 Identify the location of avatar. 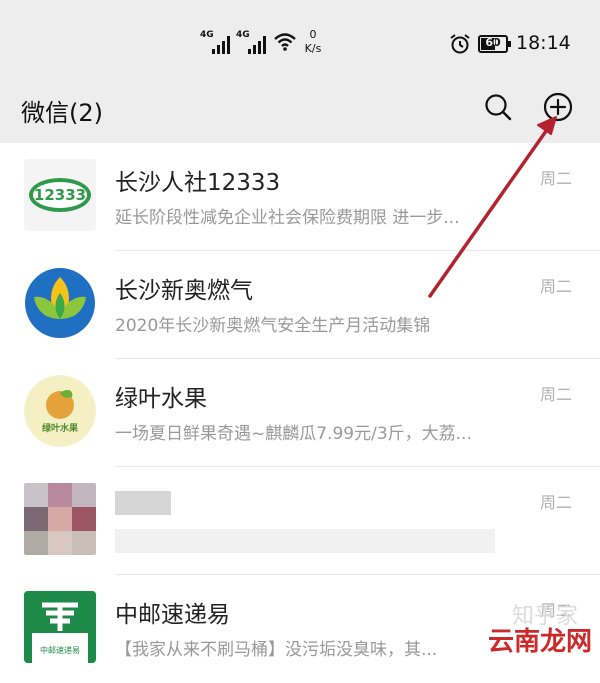
(60, 303).